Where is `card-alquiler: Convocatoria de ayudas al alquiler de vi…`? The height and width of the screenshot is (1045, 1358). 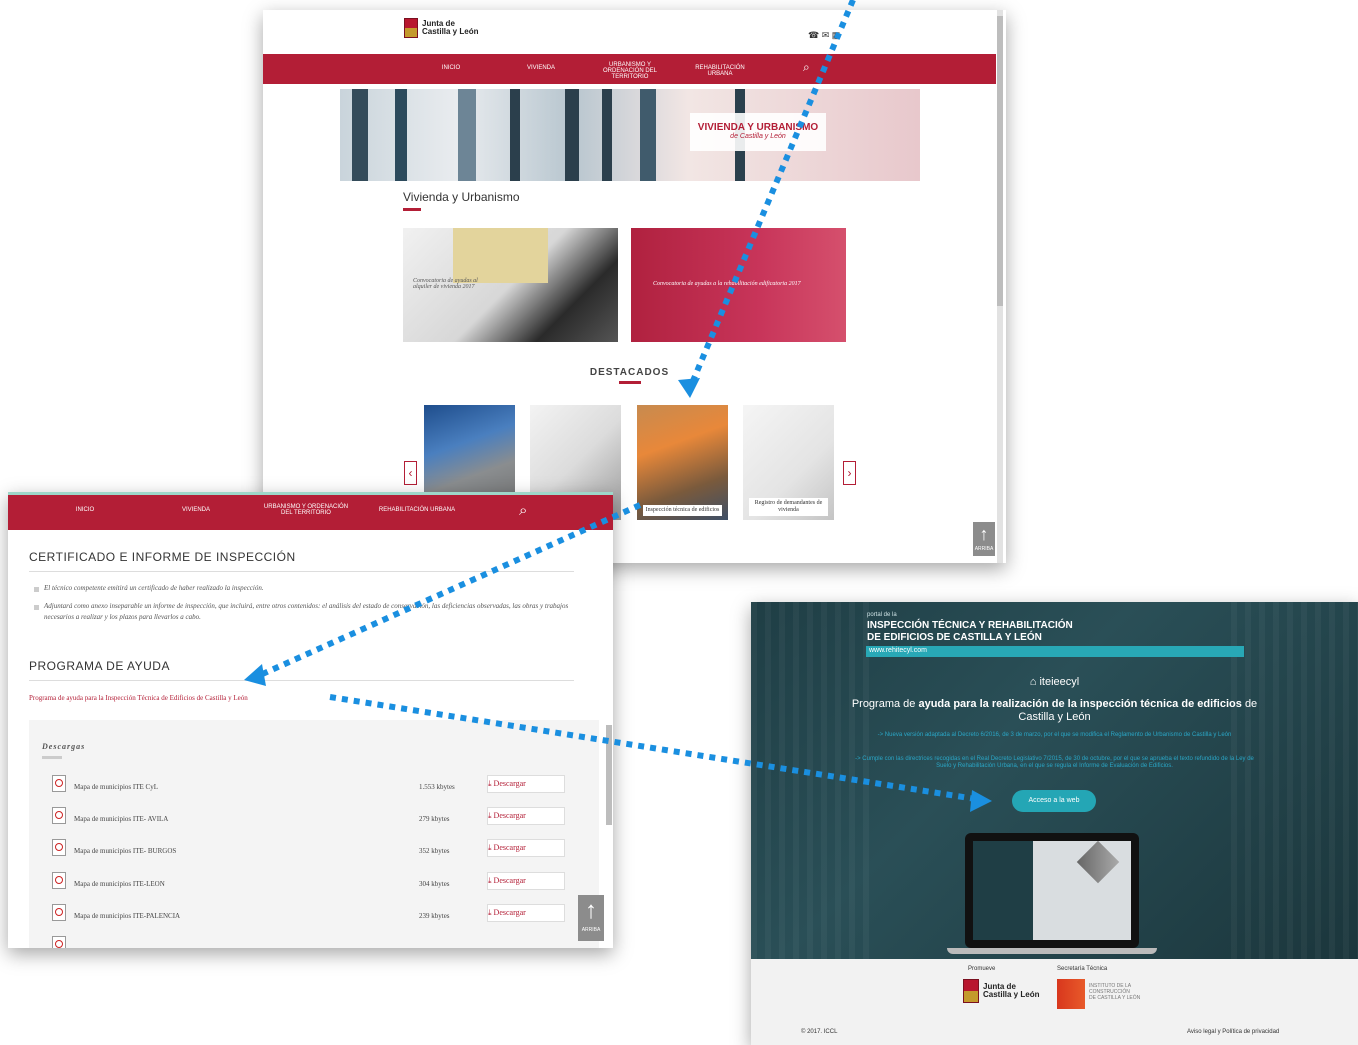 card-alquiler: Convocatoria de ayudas al alquiler de vi… is located at coordinates (510, 285).